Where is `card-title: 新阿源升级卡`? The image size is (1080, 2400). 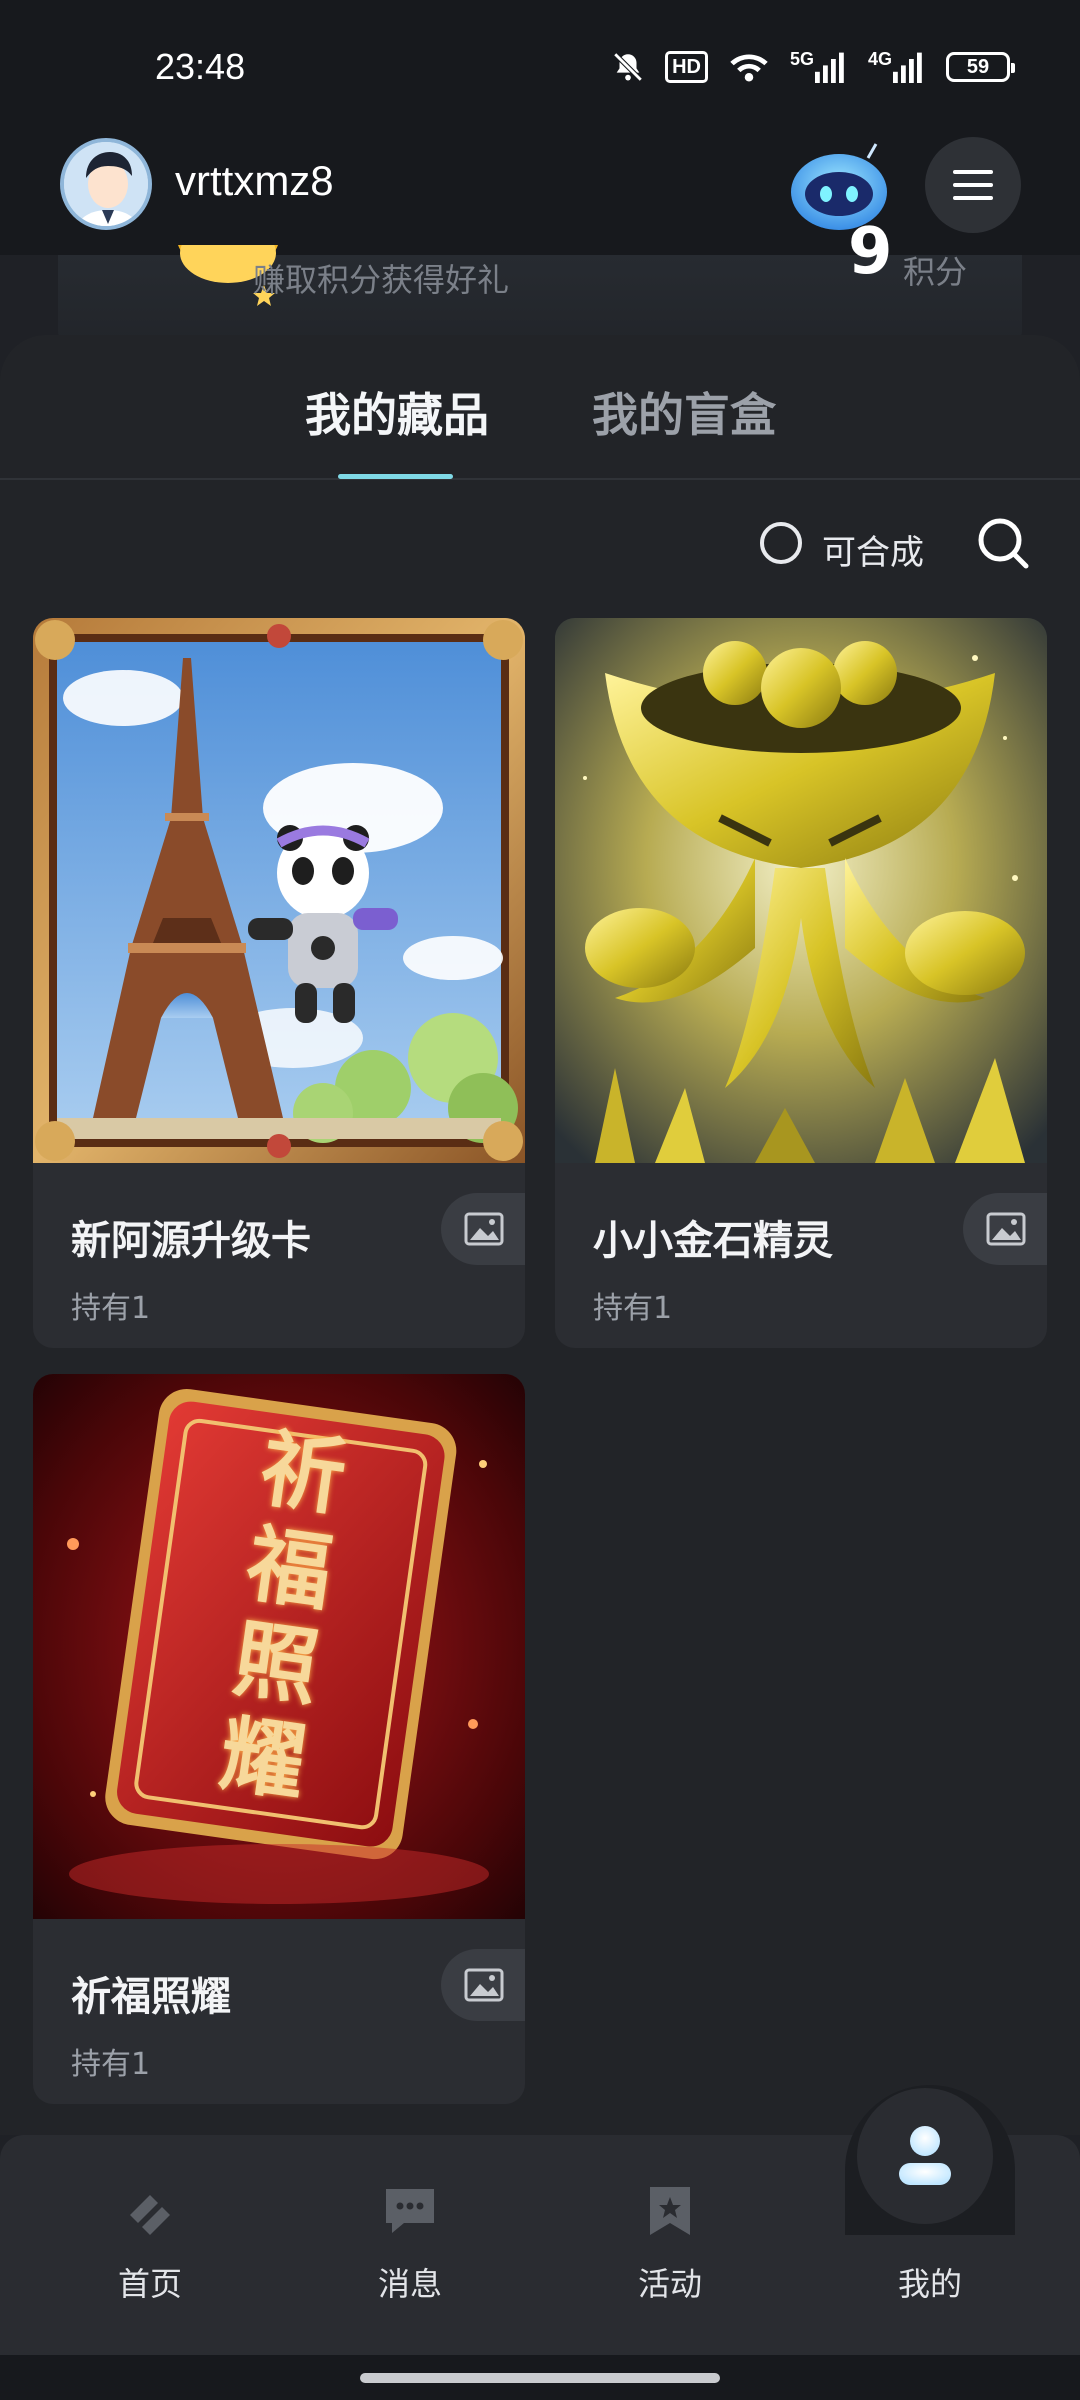 card-title: 新阿源升级卡 is located at coordinates (191, 1241).